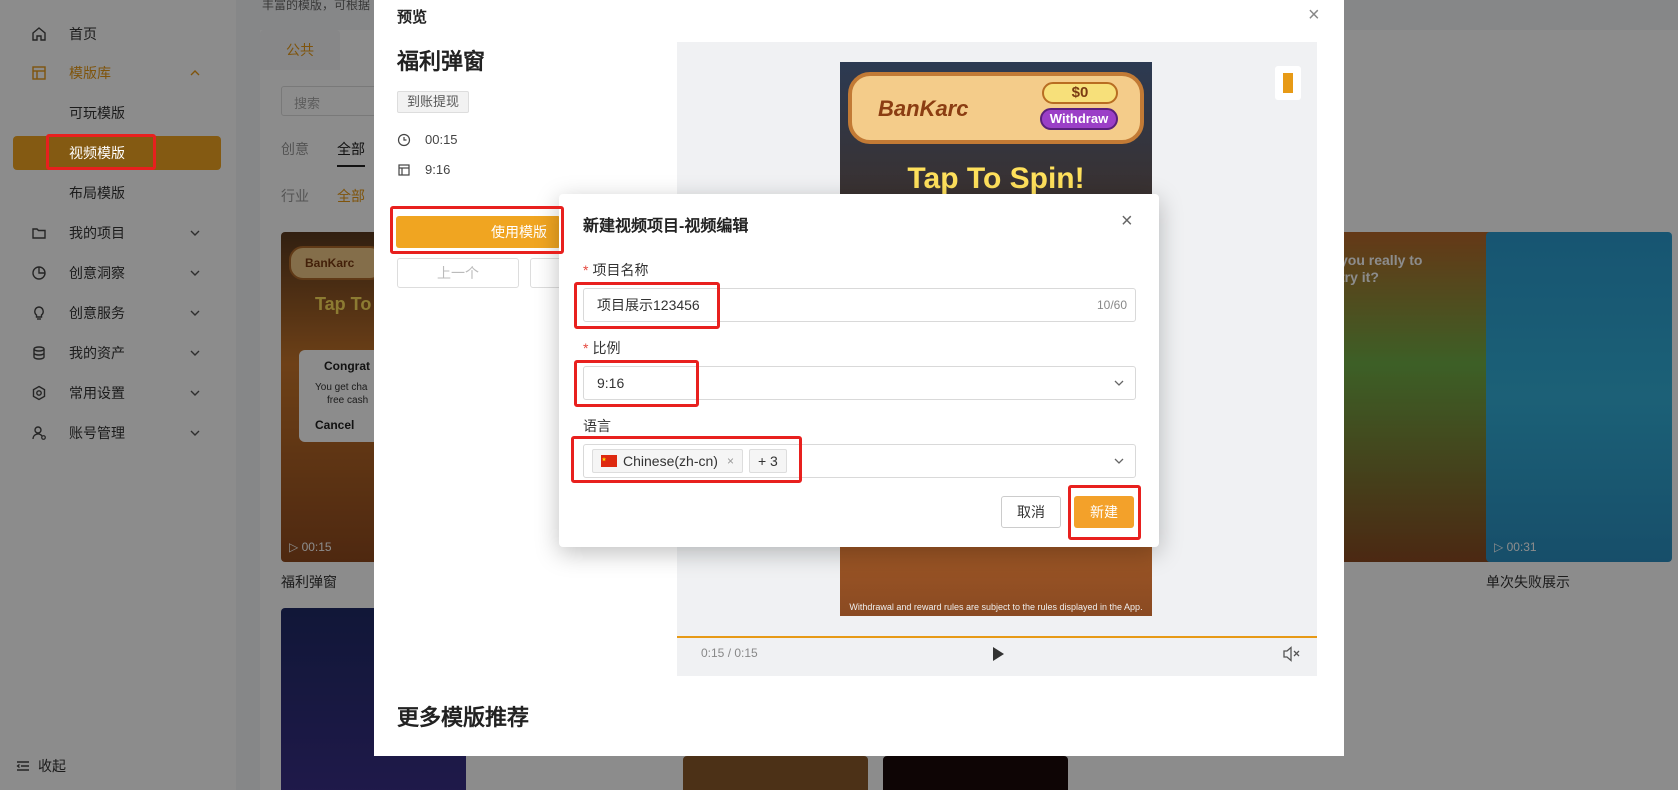 The height and width of the screenshot is (790, 1678). Describe the element at coordinates (412, 17) in the screenshot. I see `preview-title: 预览` at that location.